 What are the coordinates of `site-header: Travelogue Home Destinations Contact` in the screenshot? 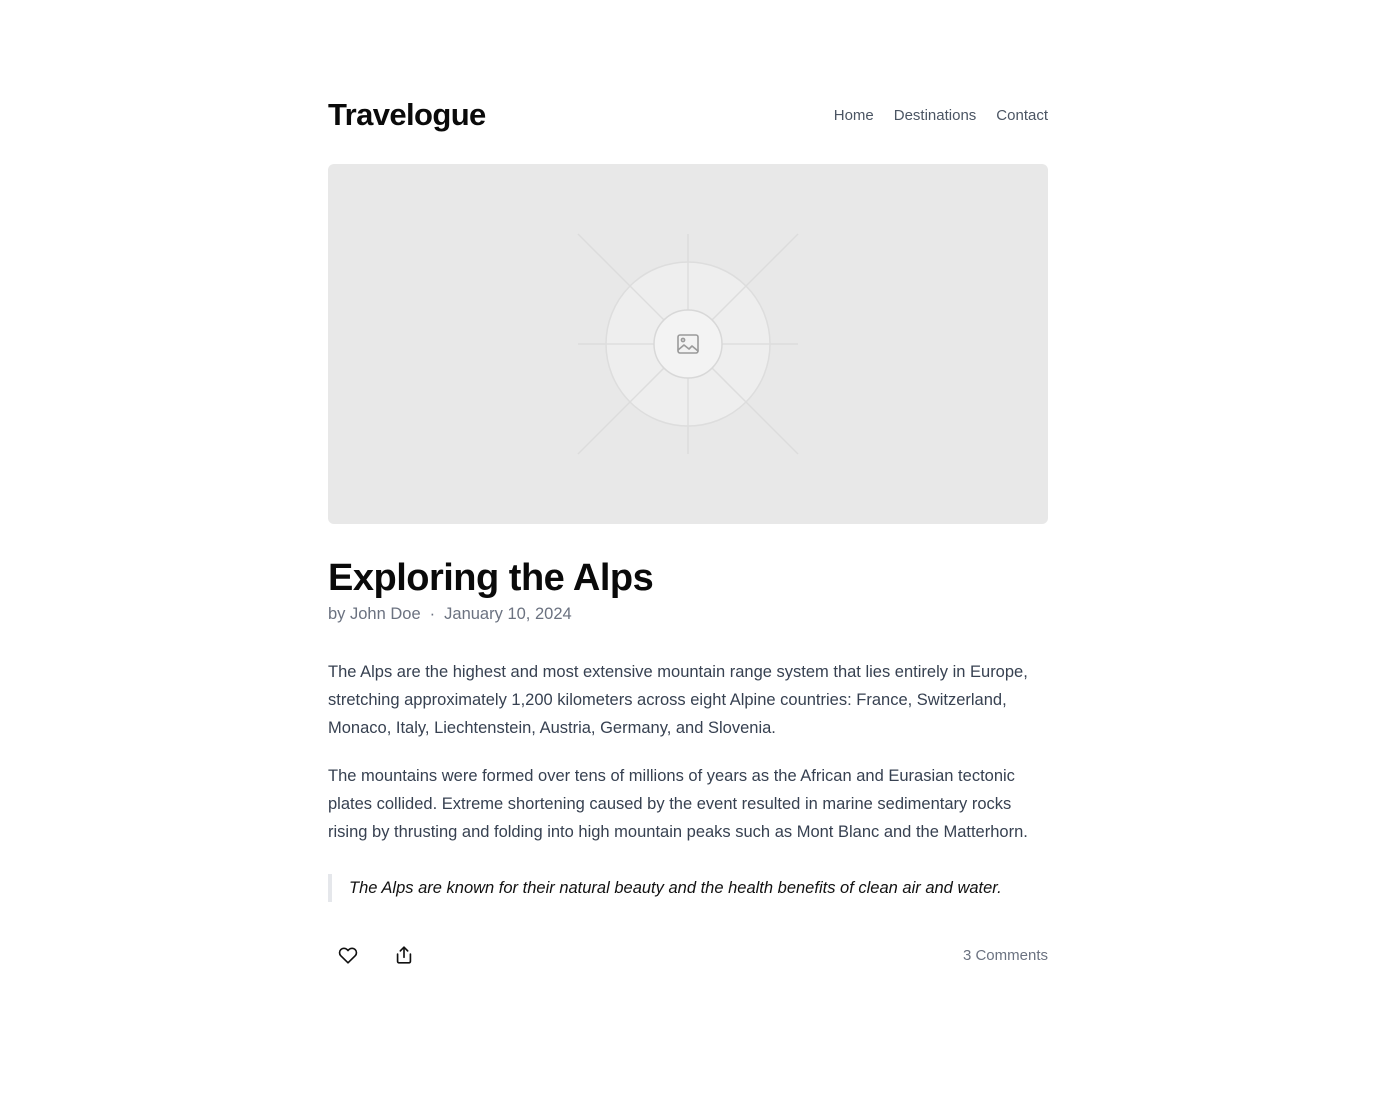 It's located at (688, 115).